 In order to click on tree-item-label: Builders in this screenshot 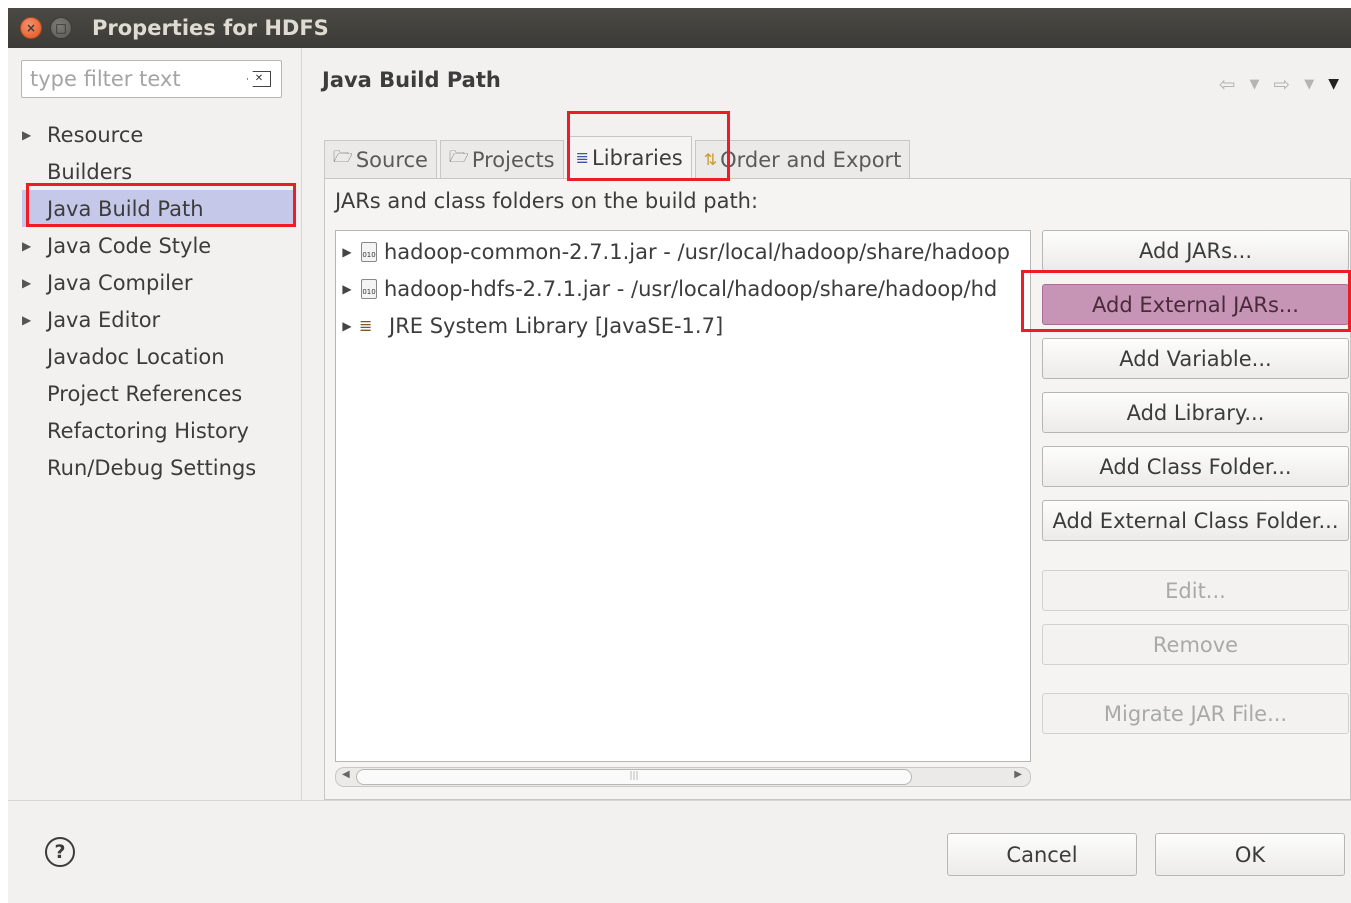, I will do `click(90, 171)`.